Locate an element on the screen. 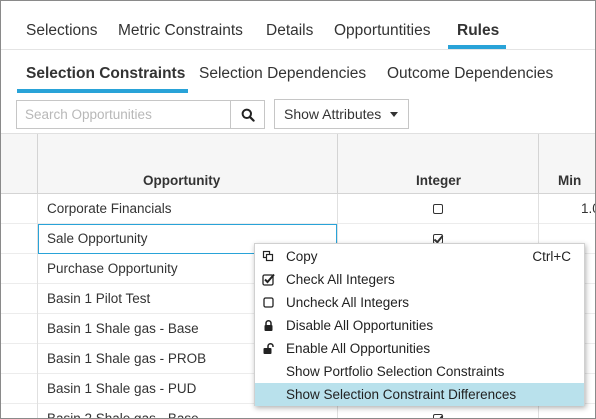 This screenshot has height=419, width=596. menu-item-enable-all-opportunities: Enable All Opportunities is located at coordinates (419, 348).